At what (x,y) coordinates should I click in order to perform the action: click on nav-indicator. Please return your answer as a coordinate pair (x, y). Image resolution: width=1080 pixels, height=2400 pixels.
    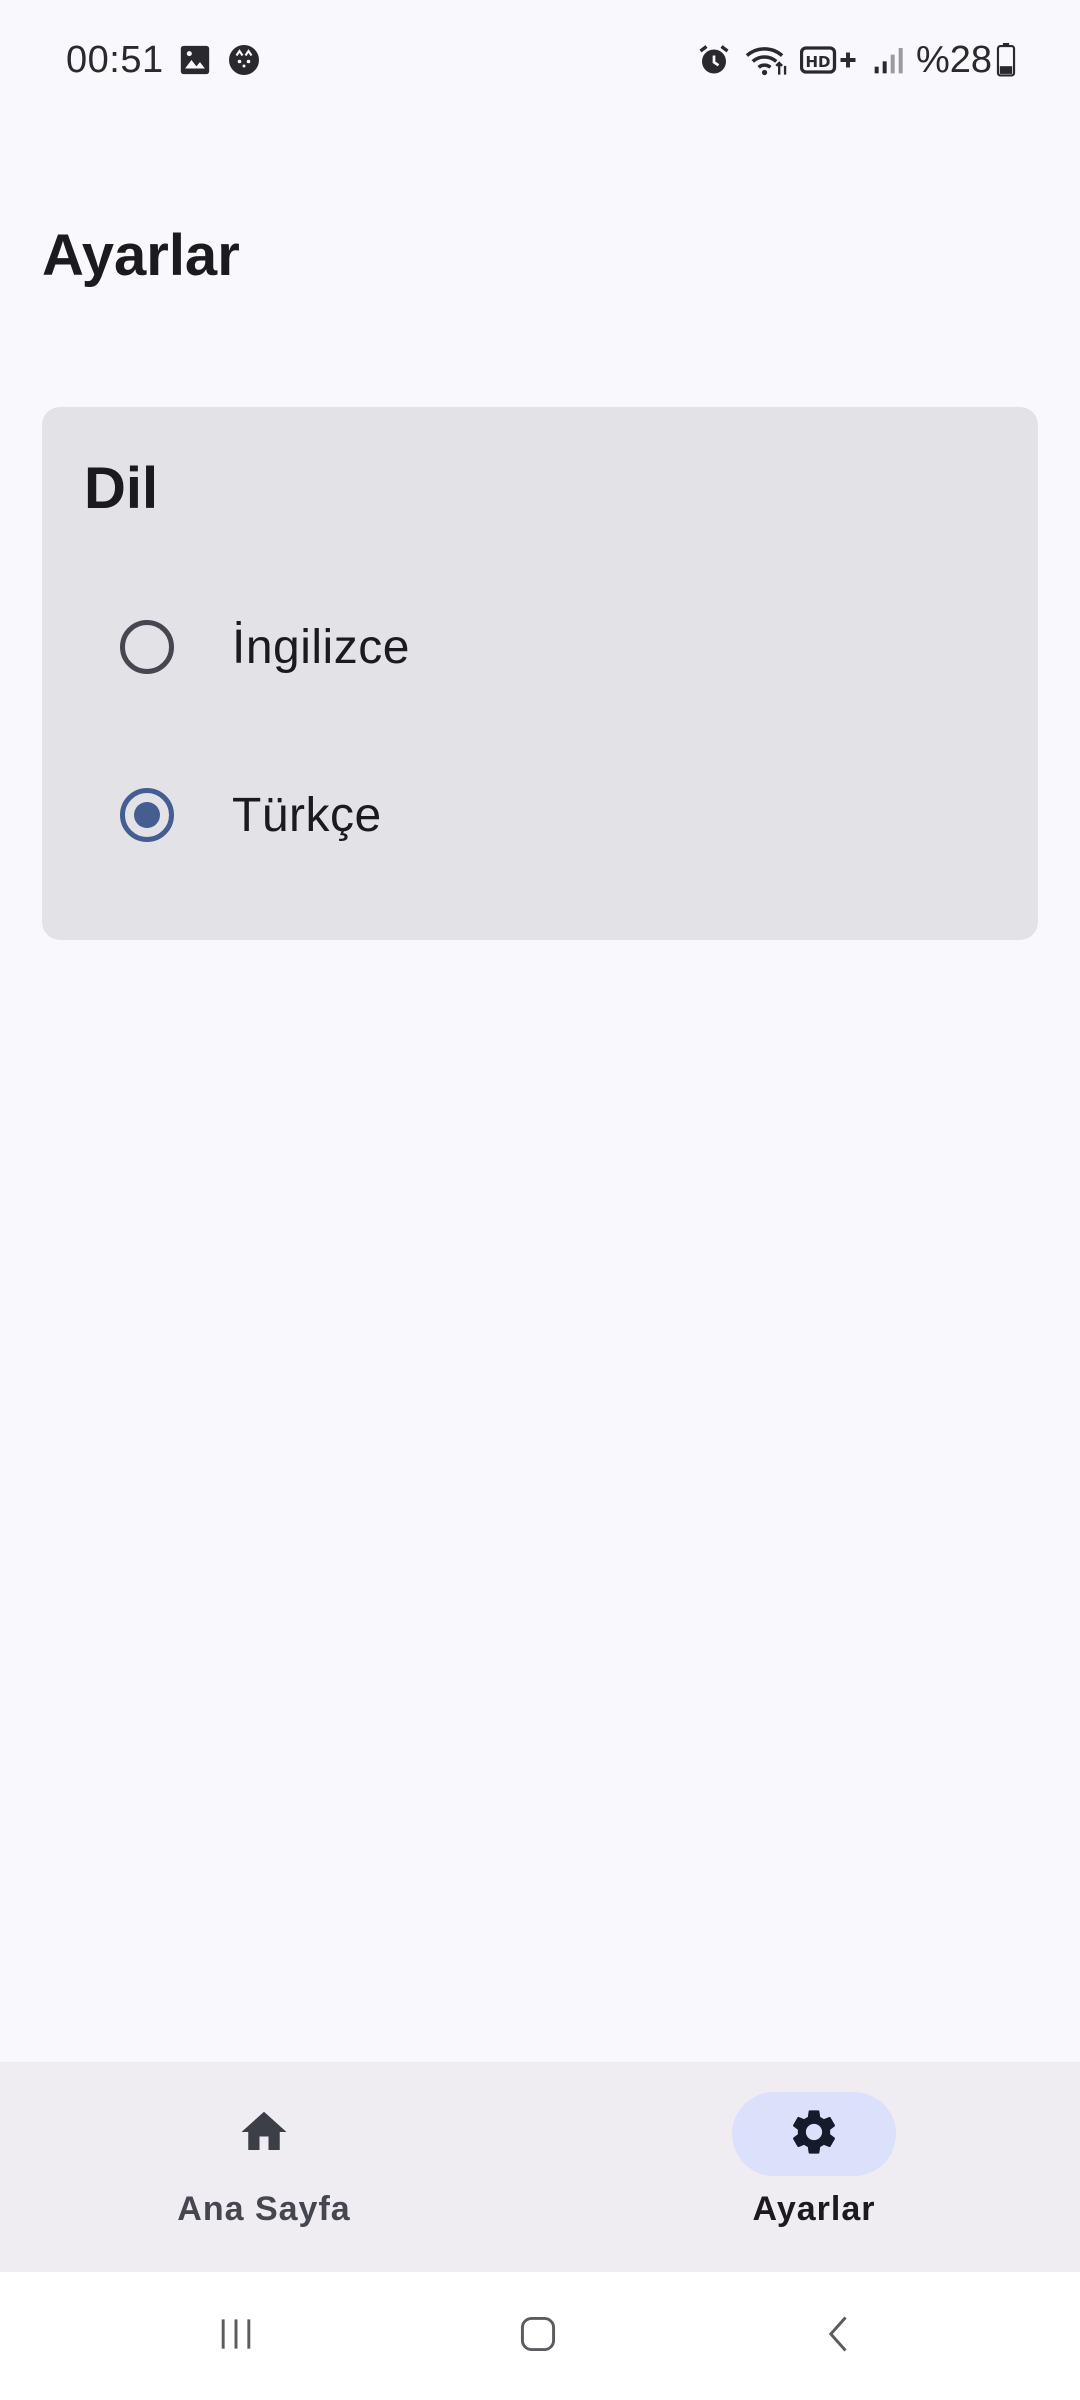
    Looking at the image, I should click on (264, 2134).